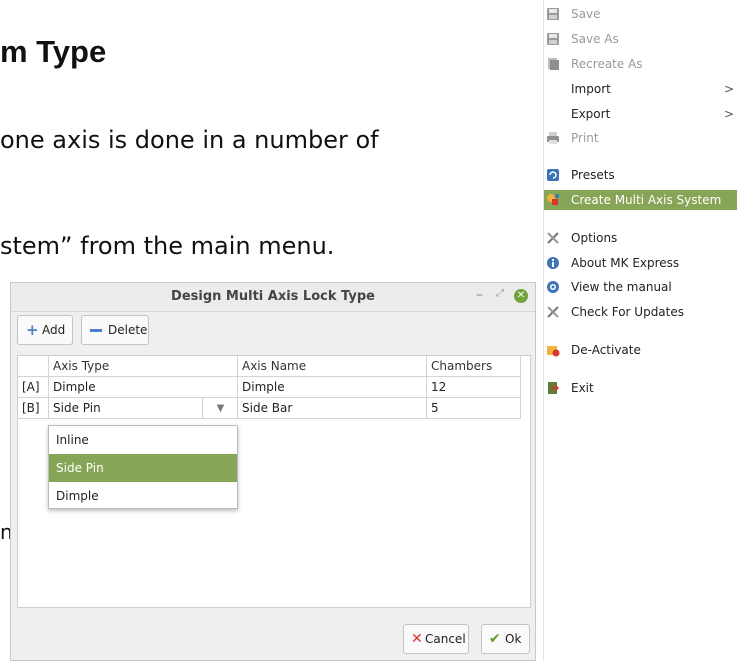  Describe the element at coordinates (143, 496) in the screenshot. I see `dropdown-option-dimple: Dimple` at that location.